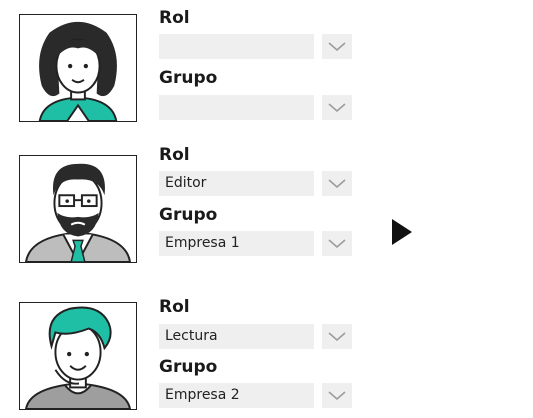  What do you see at coordinates (236, 336) in the screenshot?
I see `rol-select: Lectura` at bounding box center [236, 336].